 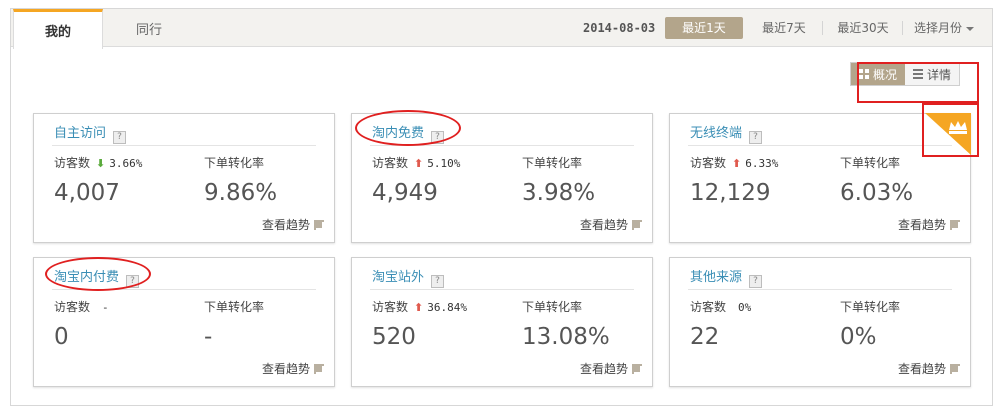 I want to click on visitors-change: 5.10%, so click(x=444, y=163).